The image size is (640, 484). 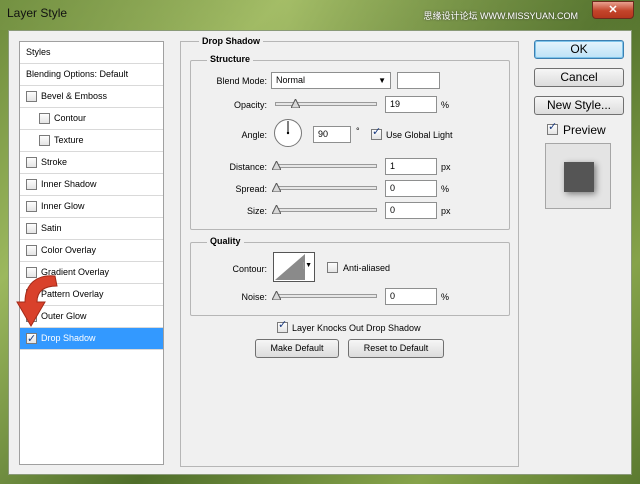 I want to click on cancel-button: Cancel, so click(x=579, y=77).